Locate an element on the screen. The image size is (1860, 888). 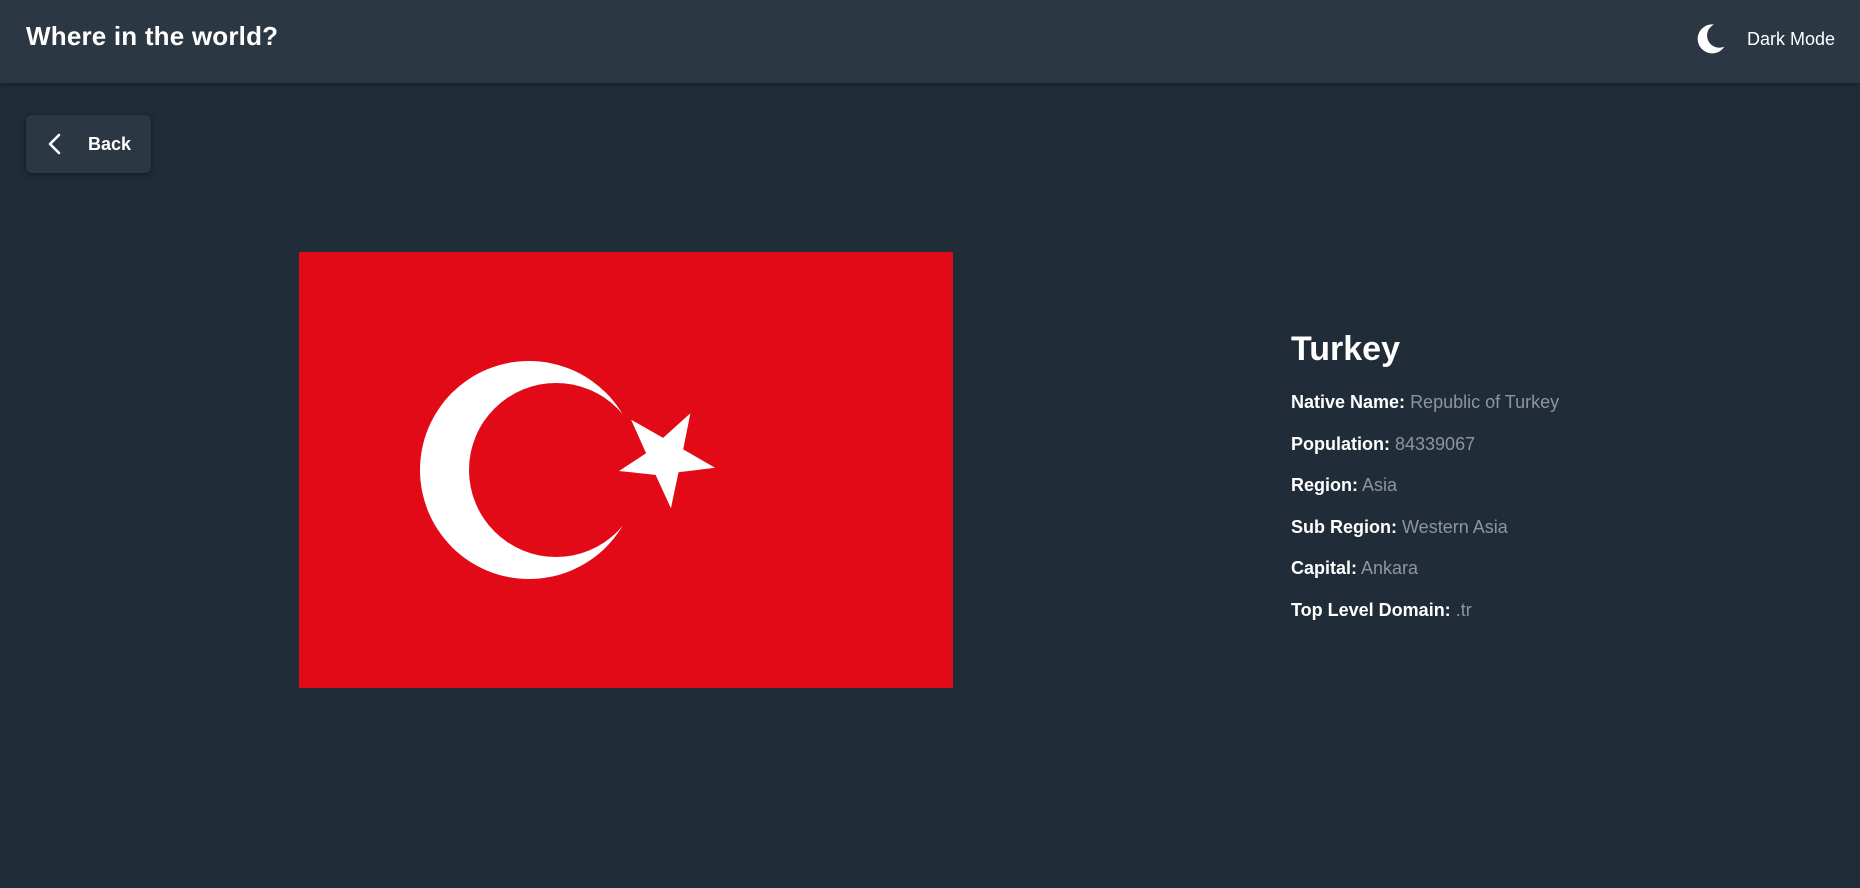
field-value: Ankara is located at coordinates (1390, 568).